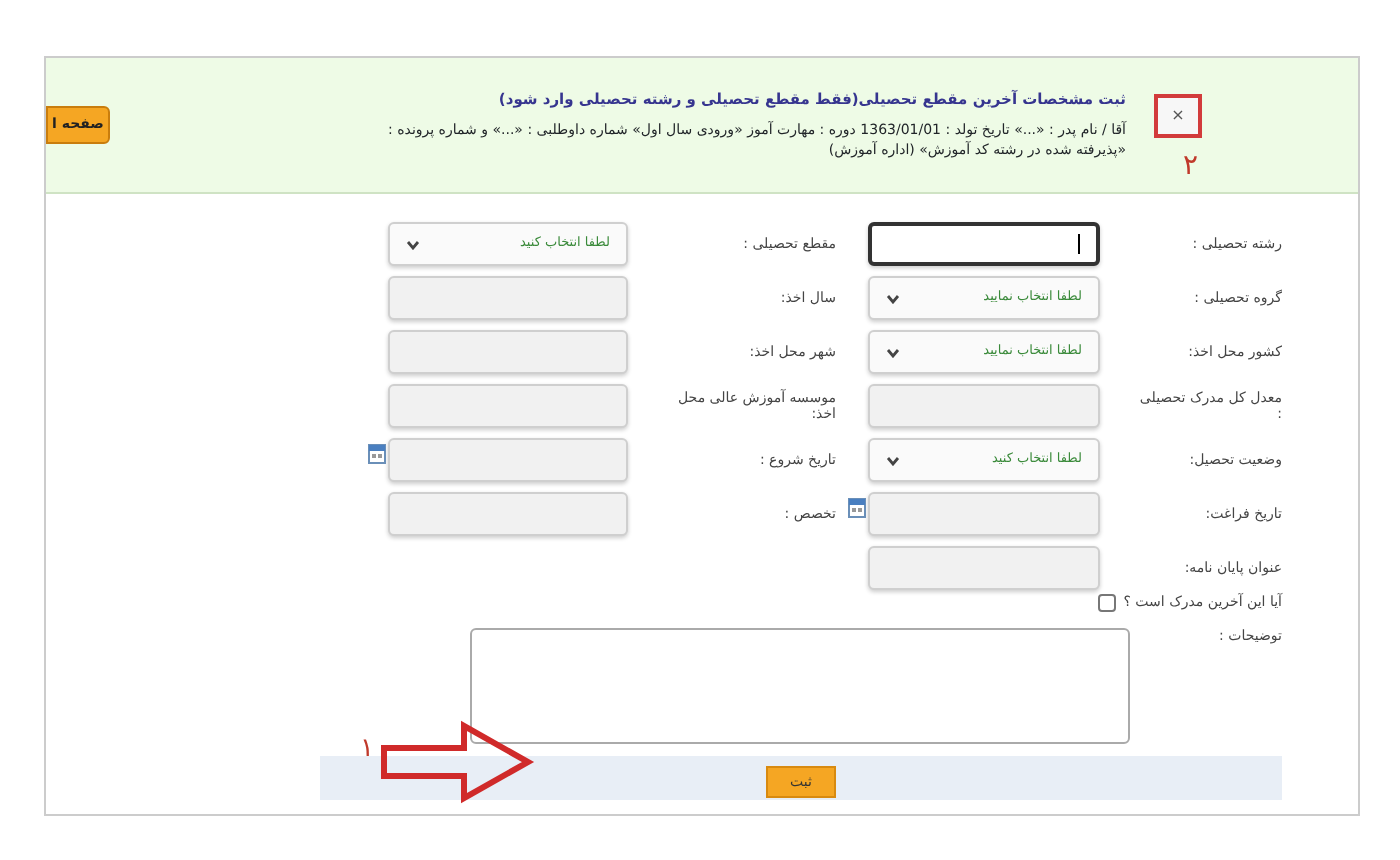 The width and height of the screenshot is (1400, 860). Describe the element at coordinates (1106, 603) in the screenshot. I see `checkbox` at that location.